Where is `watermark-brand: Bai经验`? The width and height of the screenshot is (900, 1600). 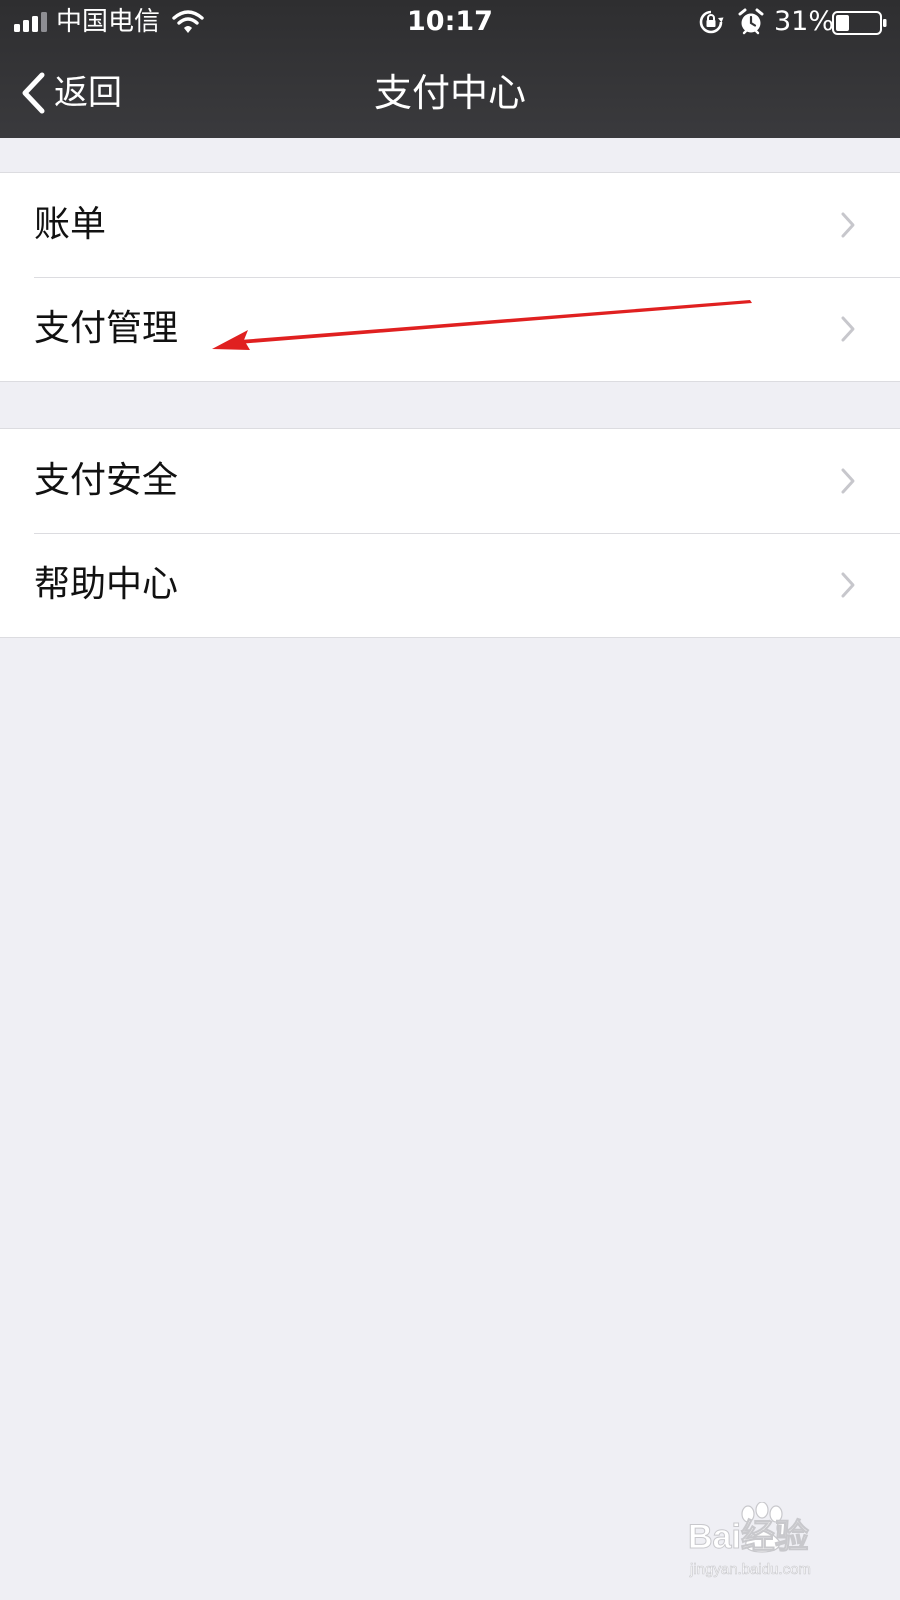 watermark-brand: Bai经验 is located at coordinates (748, 1536).